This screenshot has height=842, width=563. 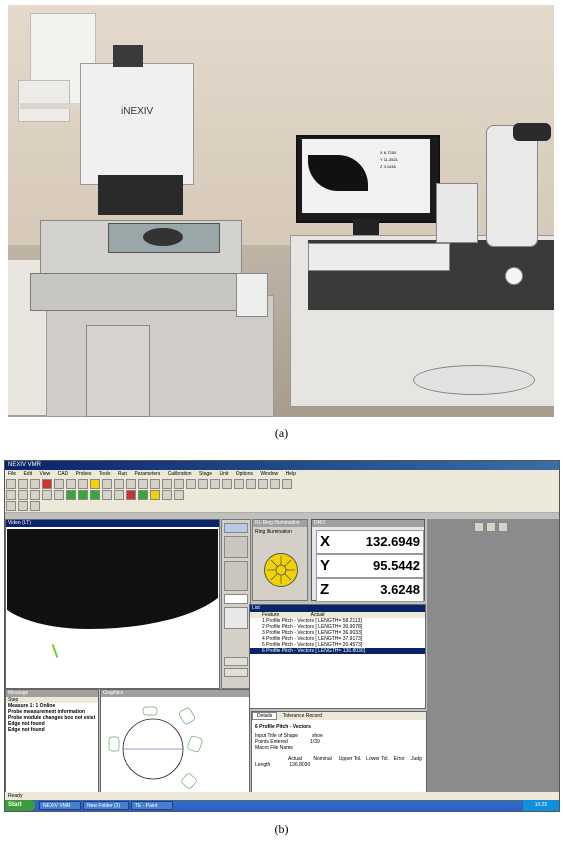 What do you see at coordinates (23, 495) in the screenshot?
I see `zoom-out-icon` at bounding box center [23, 495].